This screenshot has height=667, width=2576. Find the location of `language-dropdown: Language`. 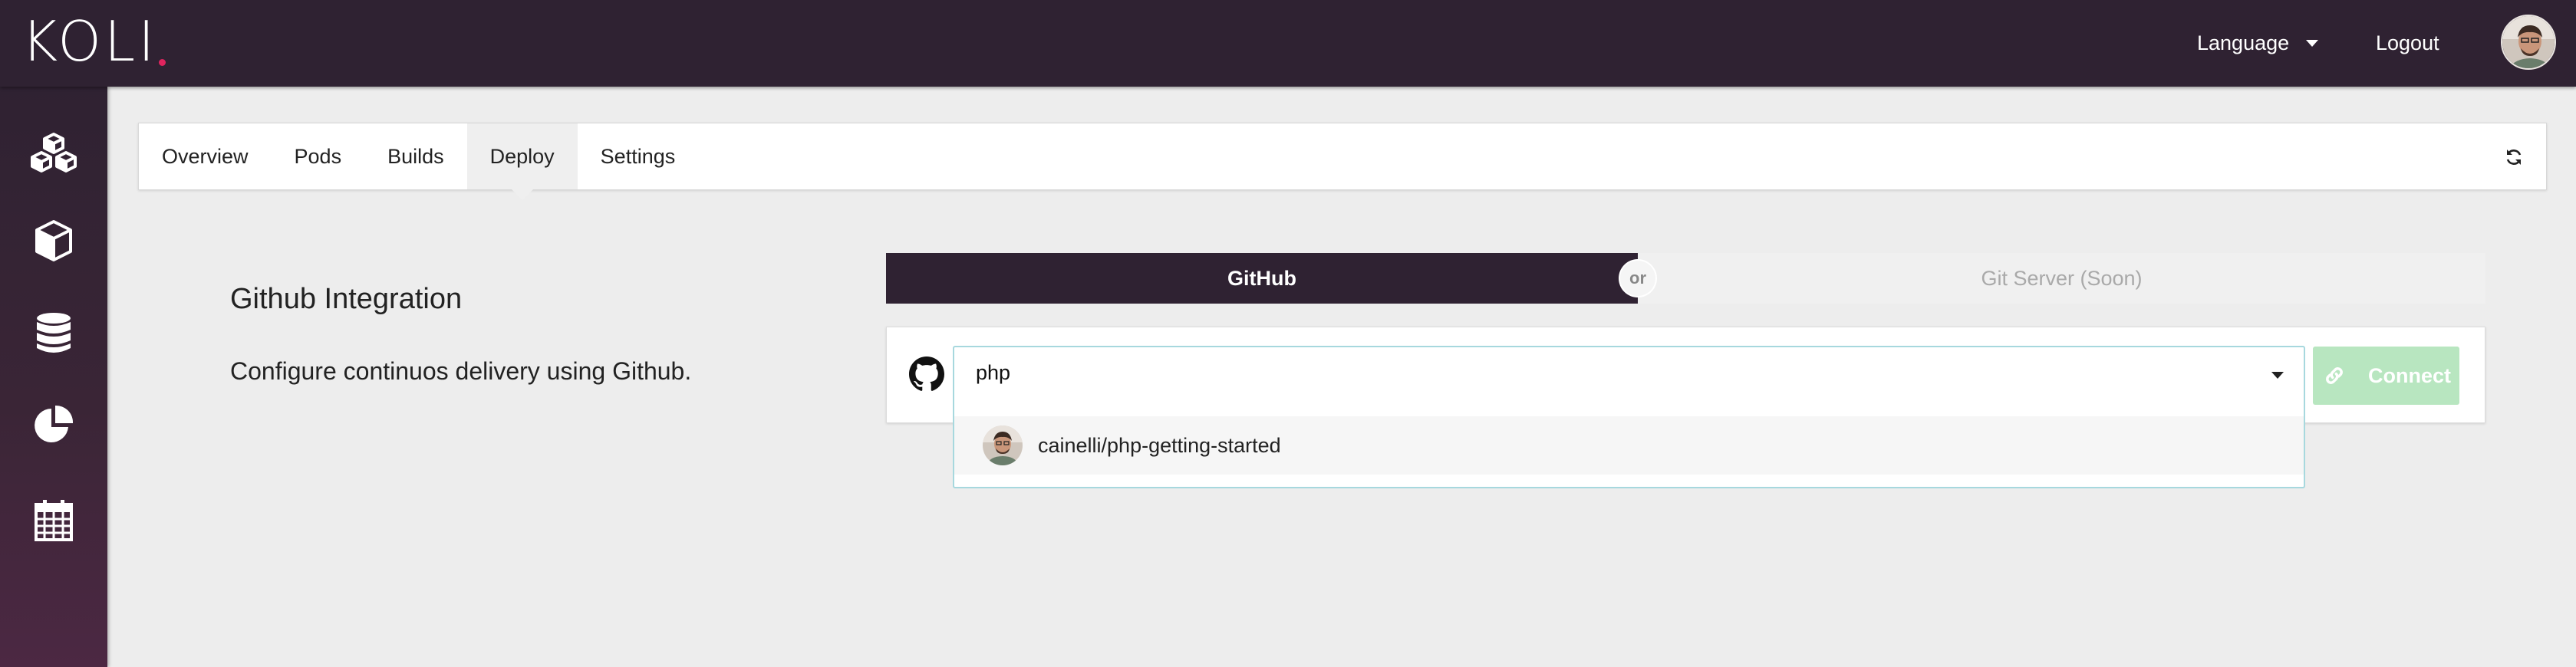

language-dropdown: Language is located at coordinates (2258, 43).